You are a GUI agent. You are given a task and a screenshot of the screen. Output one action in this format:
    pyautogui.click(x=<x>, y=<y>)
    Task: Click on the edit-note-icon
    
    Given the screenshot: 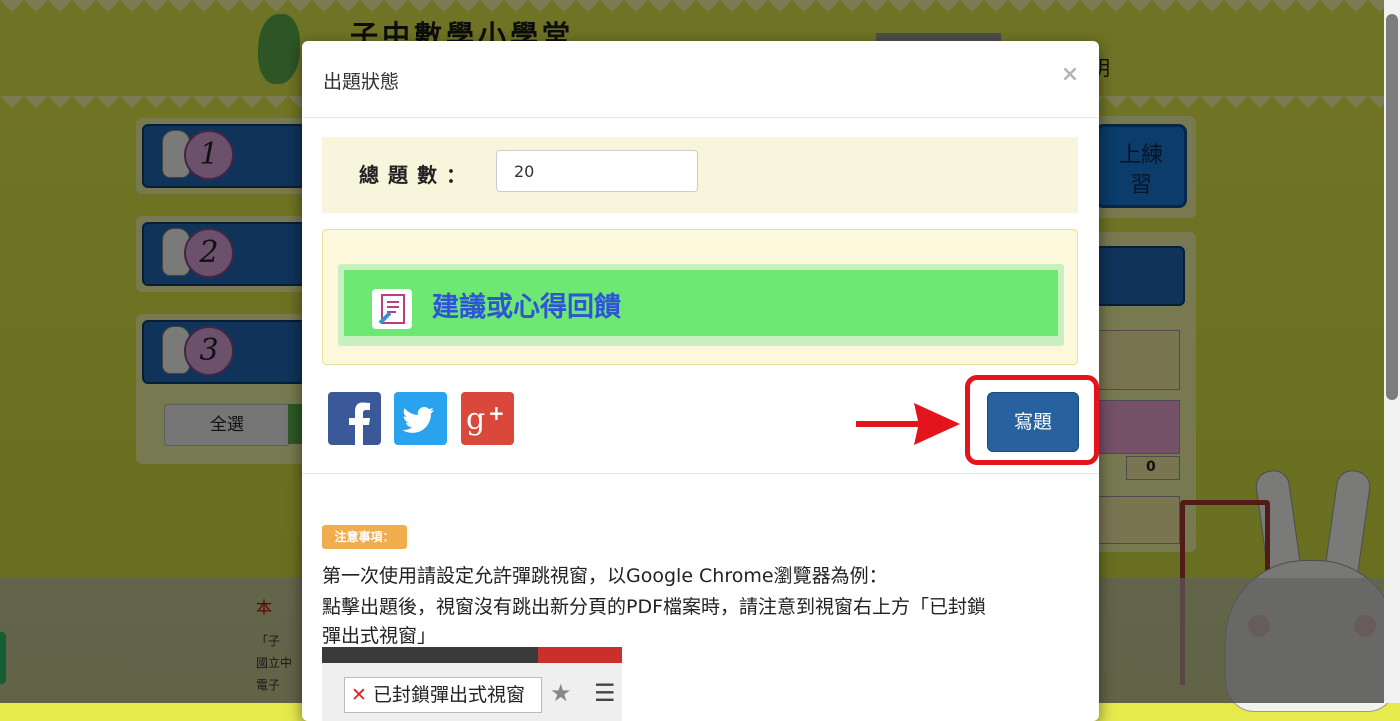 What is the action you would take?
    pyautogui.click(x=392, y=309)
    